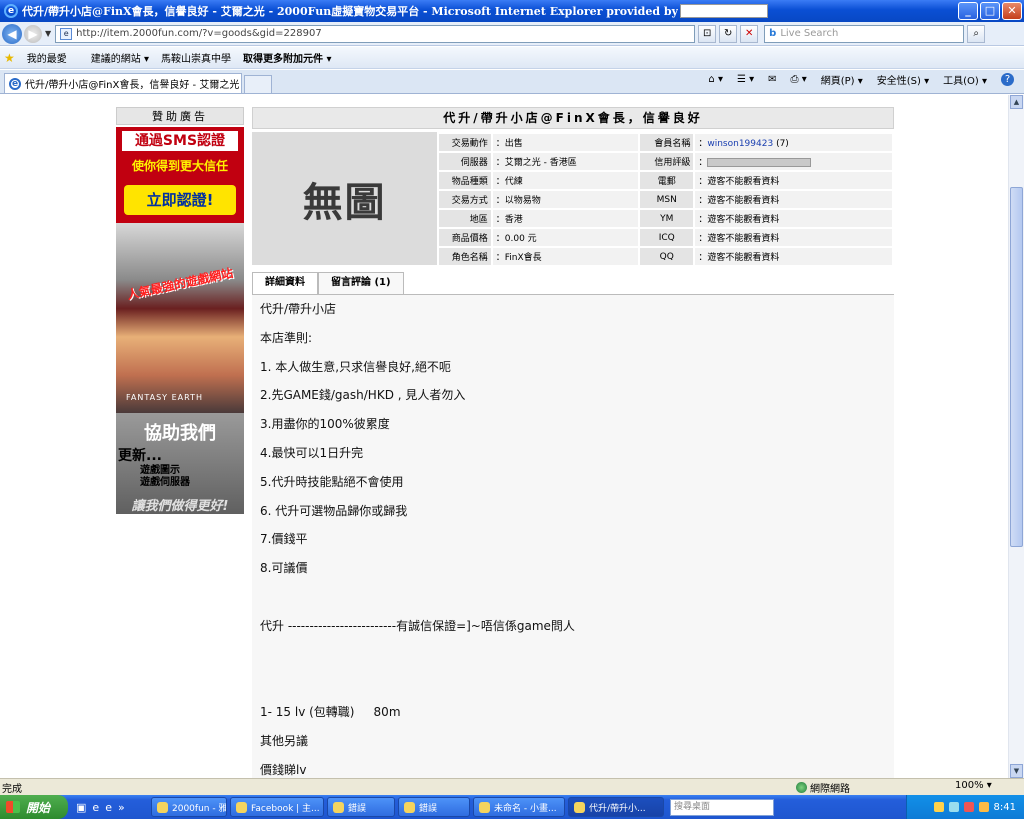 The width and height of the screenshot is (1024, 819). Describe the element at coordinates (903, 79) in the screenshot. I see `safety-menu: 安全性(S) ▾` at that location.